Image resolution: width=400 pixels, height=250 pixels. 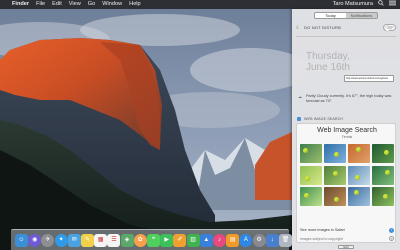 I want to click on trash-icon: 🗑, so click(x=285, y=240).